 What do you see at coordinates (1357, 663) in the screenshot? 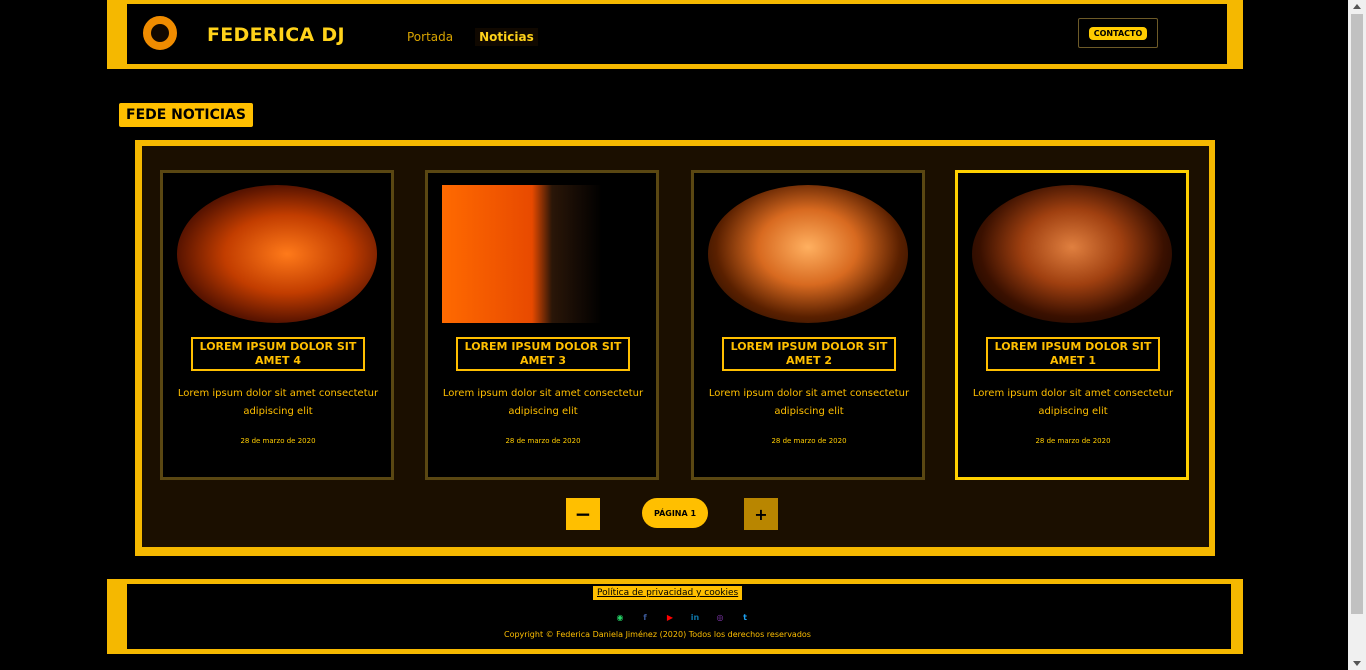
I see `scroll-down-icon` at bounding box center [1357, 663].